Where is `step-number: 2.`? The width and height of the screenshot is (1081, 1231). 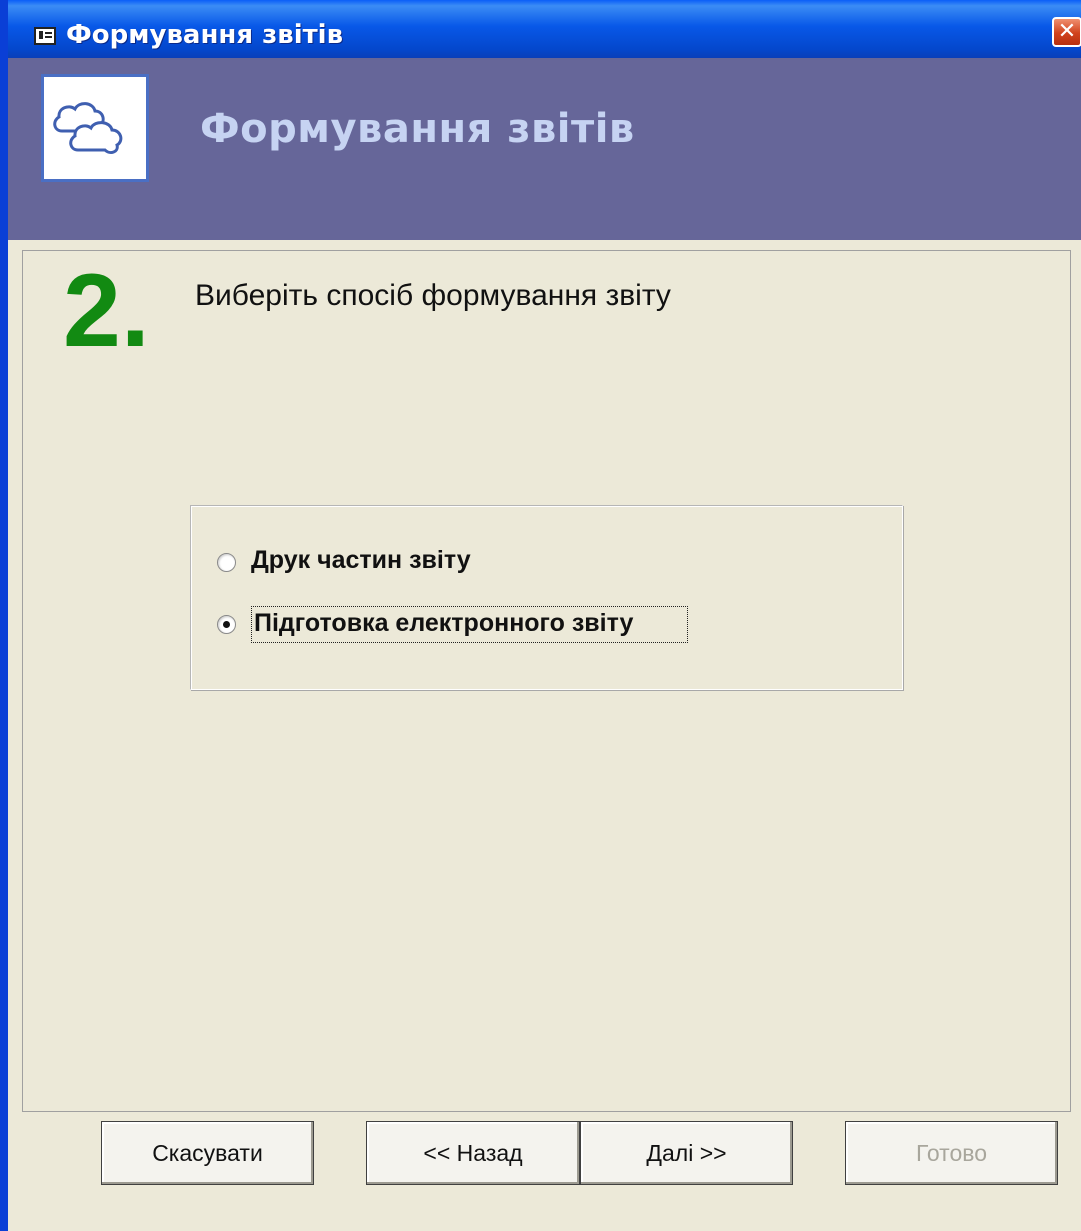
step-number: 2. is located at coordinates (106, 311).